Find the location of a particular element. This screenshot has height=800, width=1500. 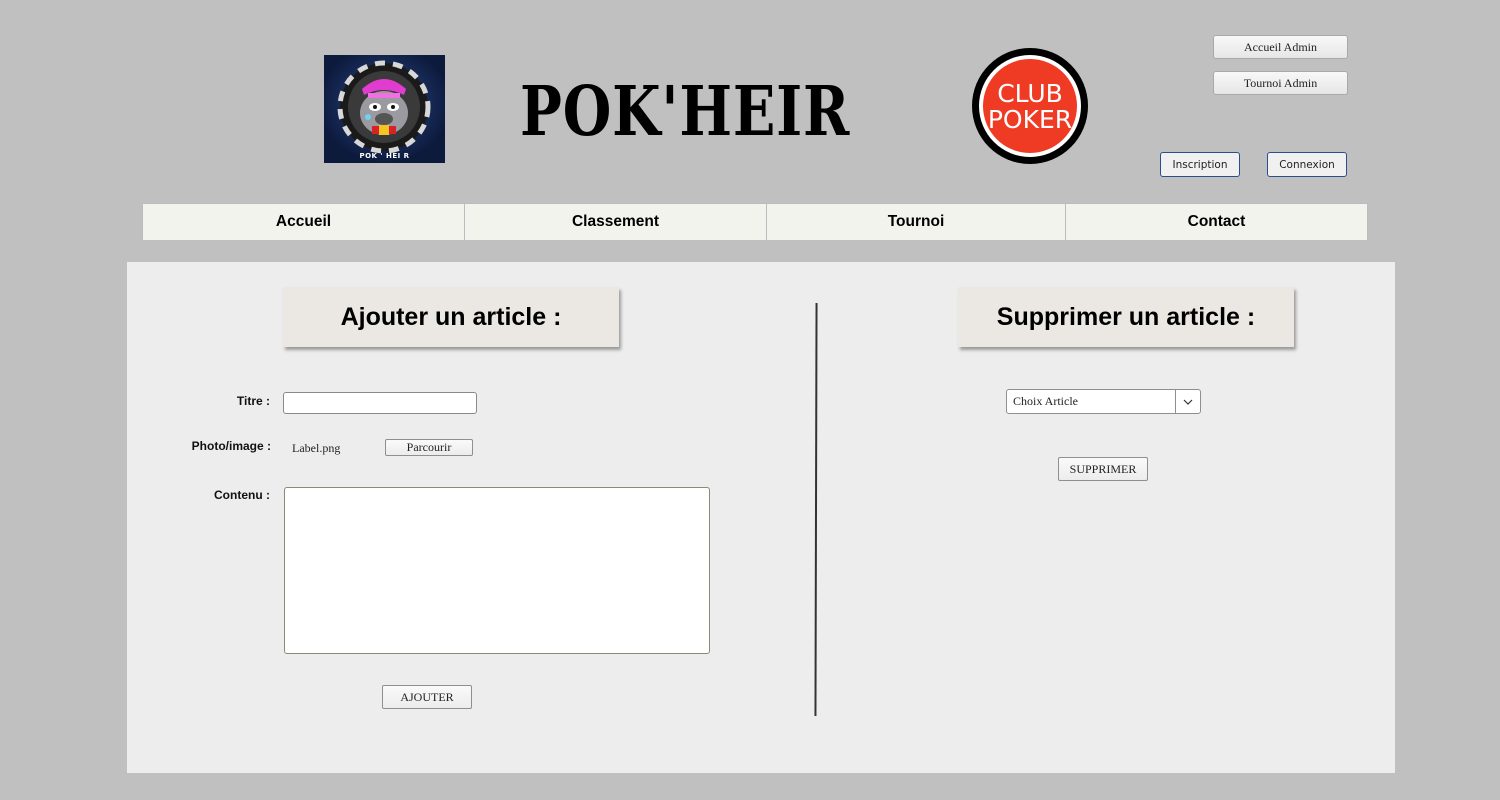

nav-item-contact: Contact is located at coordinates (1216, 222).